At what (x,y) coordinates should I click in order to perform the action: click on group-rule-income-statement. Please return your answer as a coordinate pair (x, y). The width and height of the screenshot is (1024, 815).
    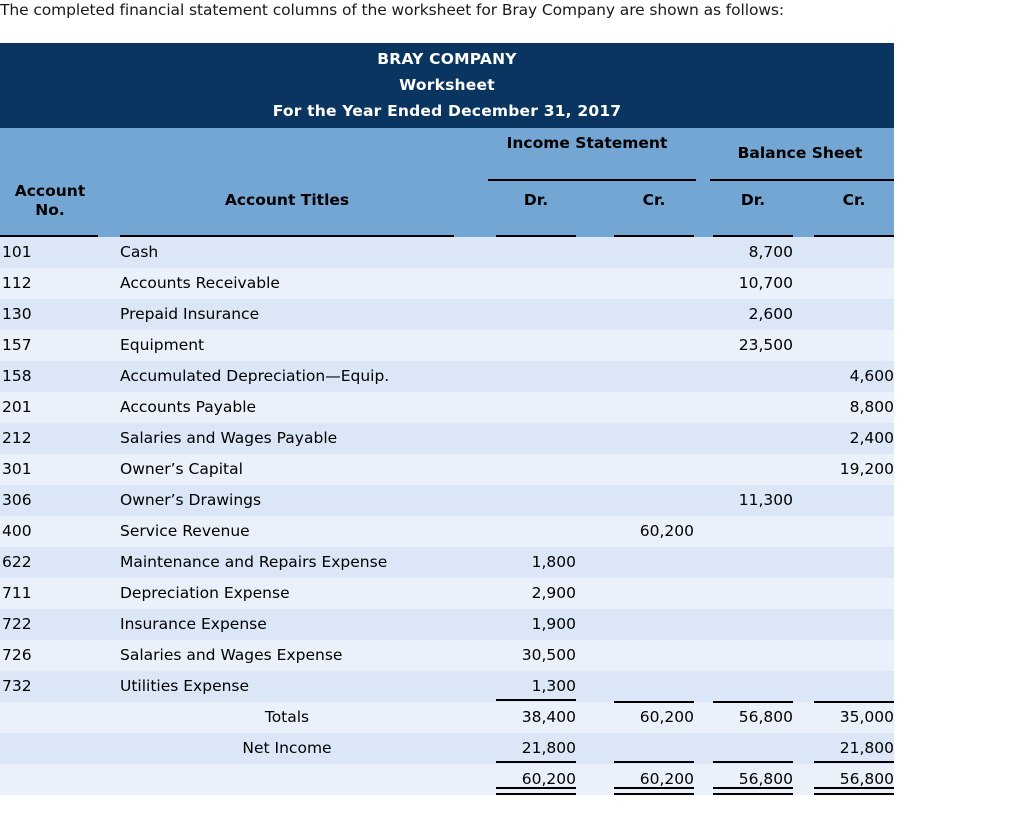
    Looking at the image, I should click on (592, 180).